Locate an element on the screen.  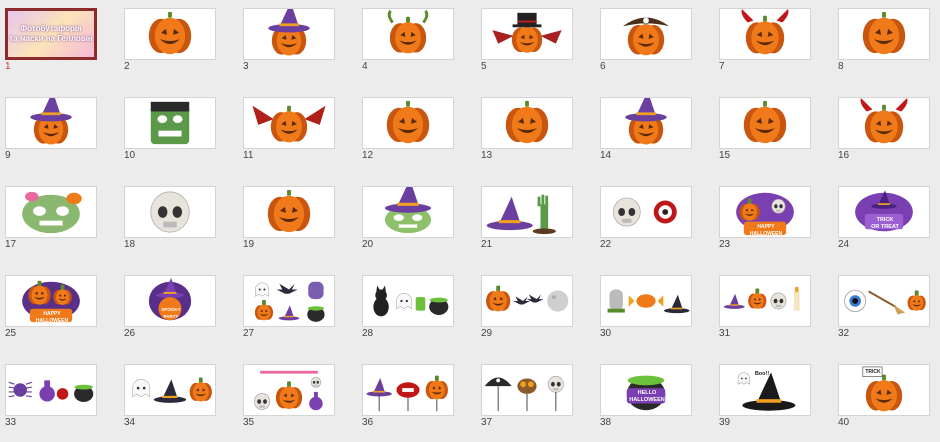
slide-preview: TRICK is located at coordinates (884, 390).